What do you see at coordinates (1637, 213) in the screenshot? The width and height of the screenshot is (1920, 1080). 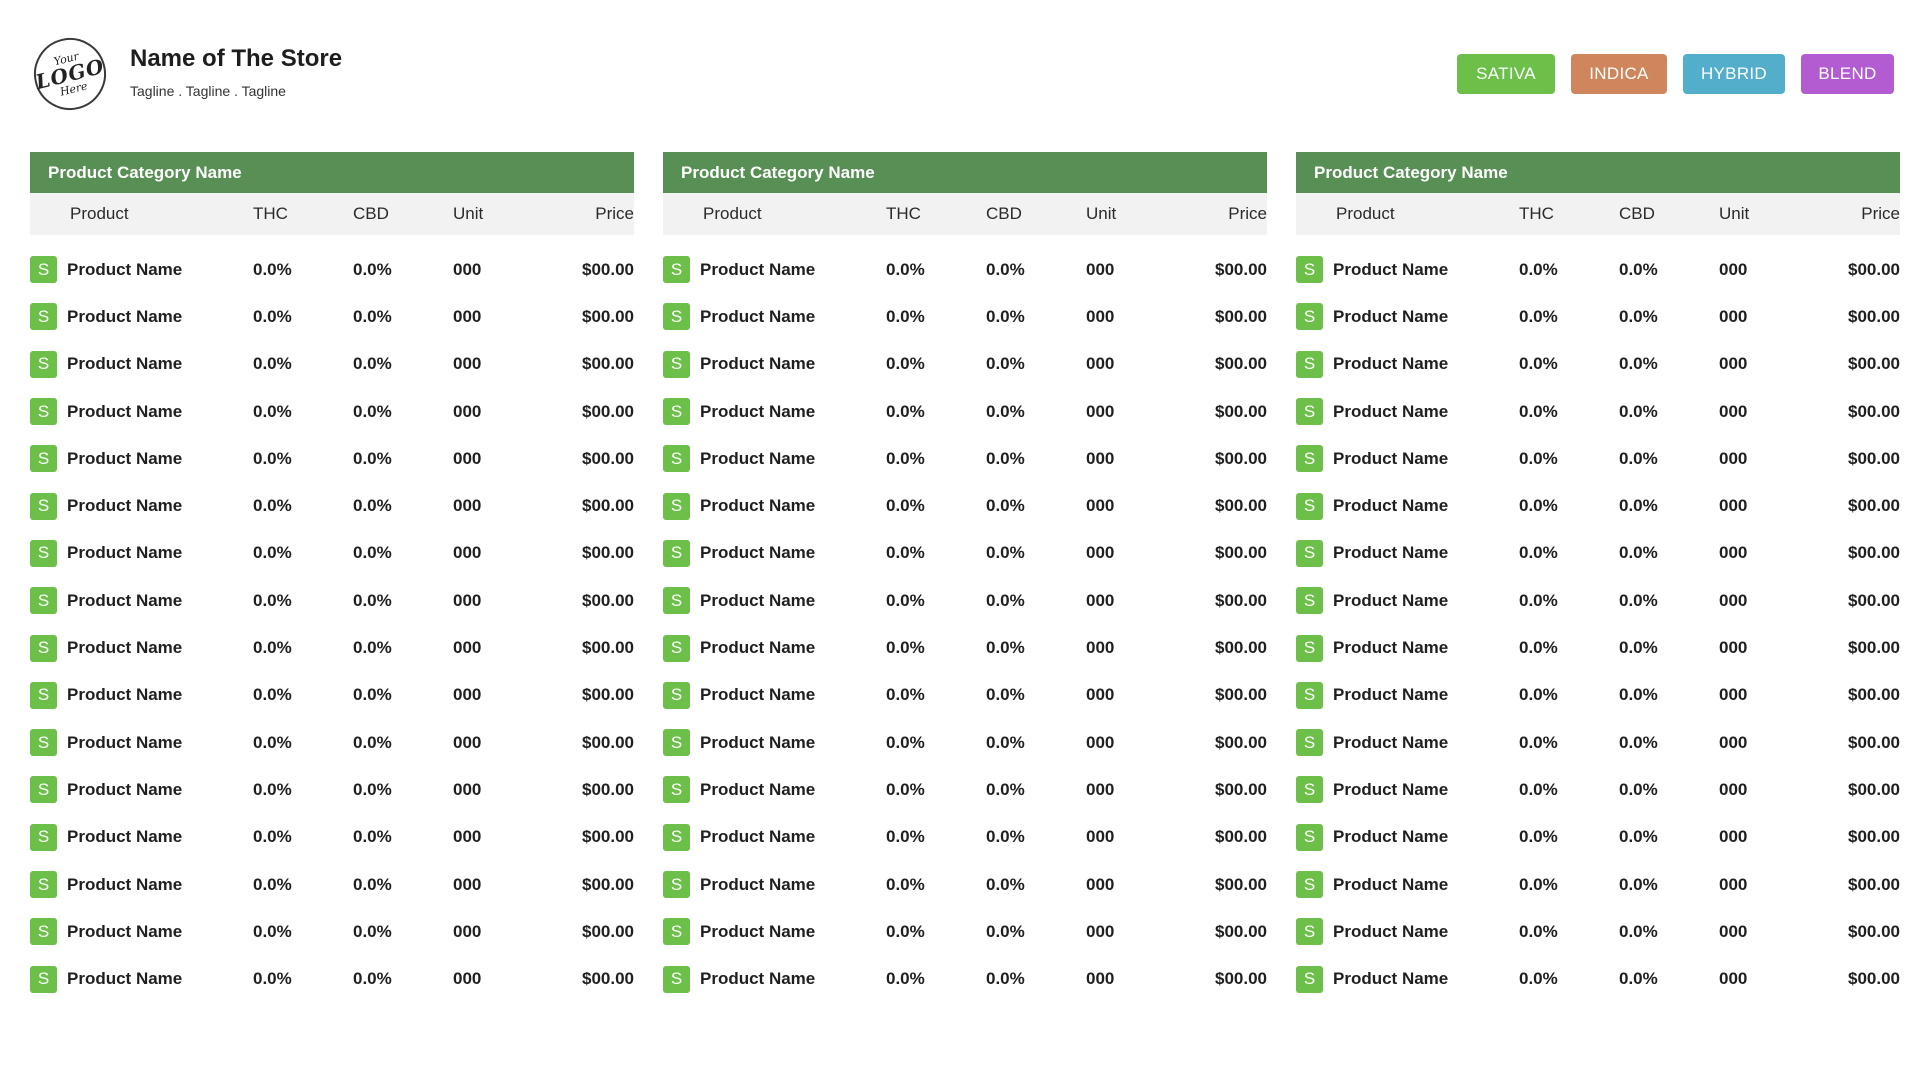 I see `column-header-cbd: CBD` at bounding box center [1637, 213].